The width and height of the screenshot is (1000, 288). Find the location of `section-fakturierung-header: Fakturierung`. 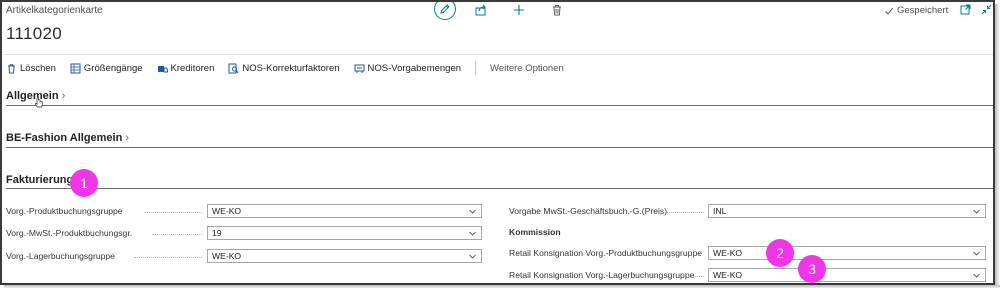

section-fakturierung-header: Fakturierung is located at coordinates (499, 180).